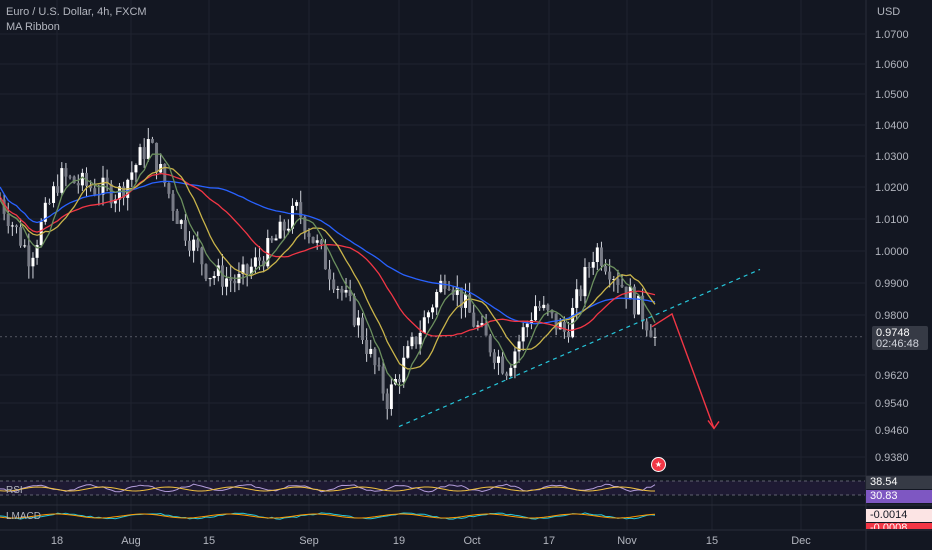 The width and height of the screenshot is (932, 550). What do you see at coordinates (309, 541) in the screenshot?
I see `time-tick-3: Sep` at bounding box center [309, 541].